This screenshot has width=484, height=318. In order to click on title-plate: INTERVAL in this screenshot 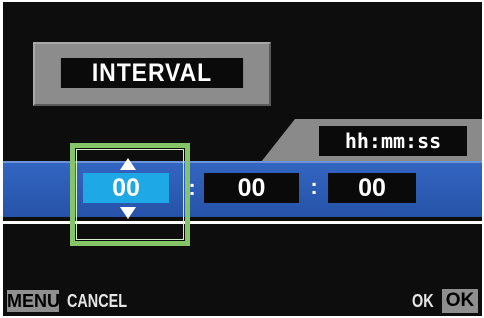, I will do `click(152, 74)`.